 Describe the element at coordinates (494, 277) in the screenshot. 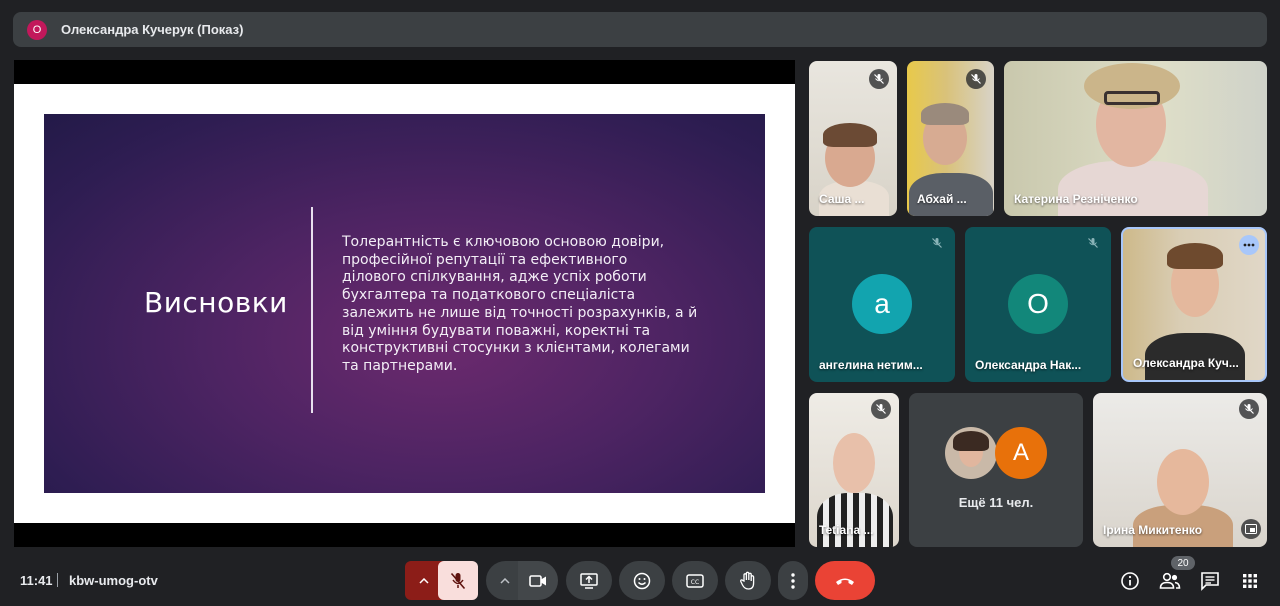

I see `slide-line: ділового спілкування, адже успіх роботи` at that location.